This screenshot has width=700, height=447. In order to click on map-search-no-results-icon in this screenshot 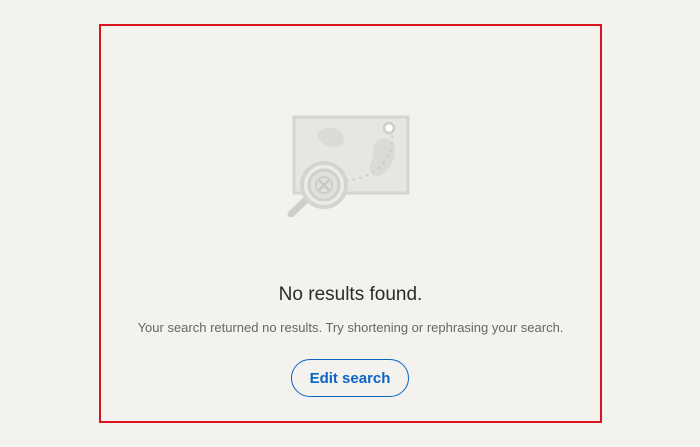, I will do `click(345, 166)`.